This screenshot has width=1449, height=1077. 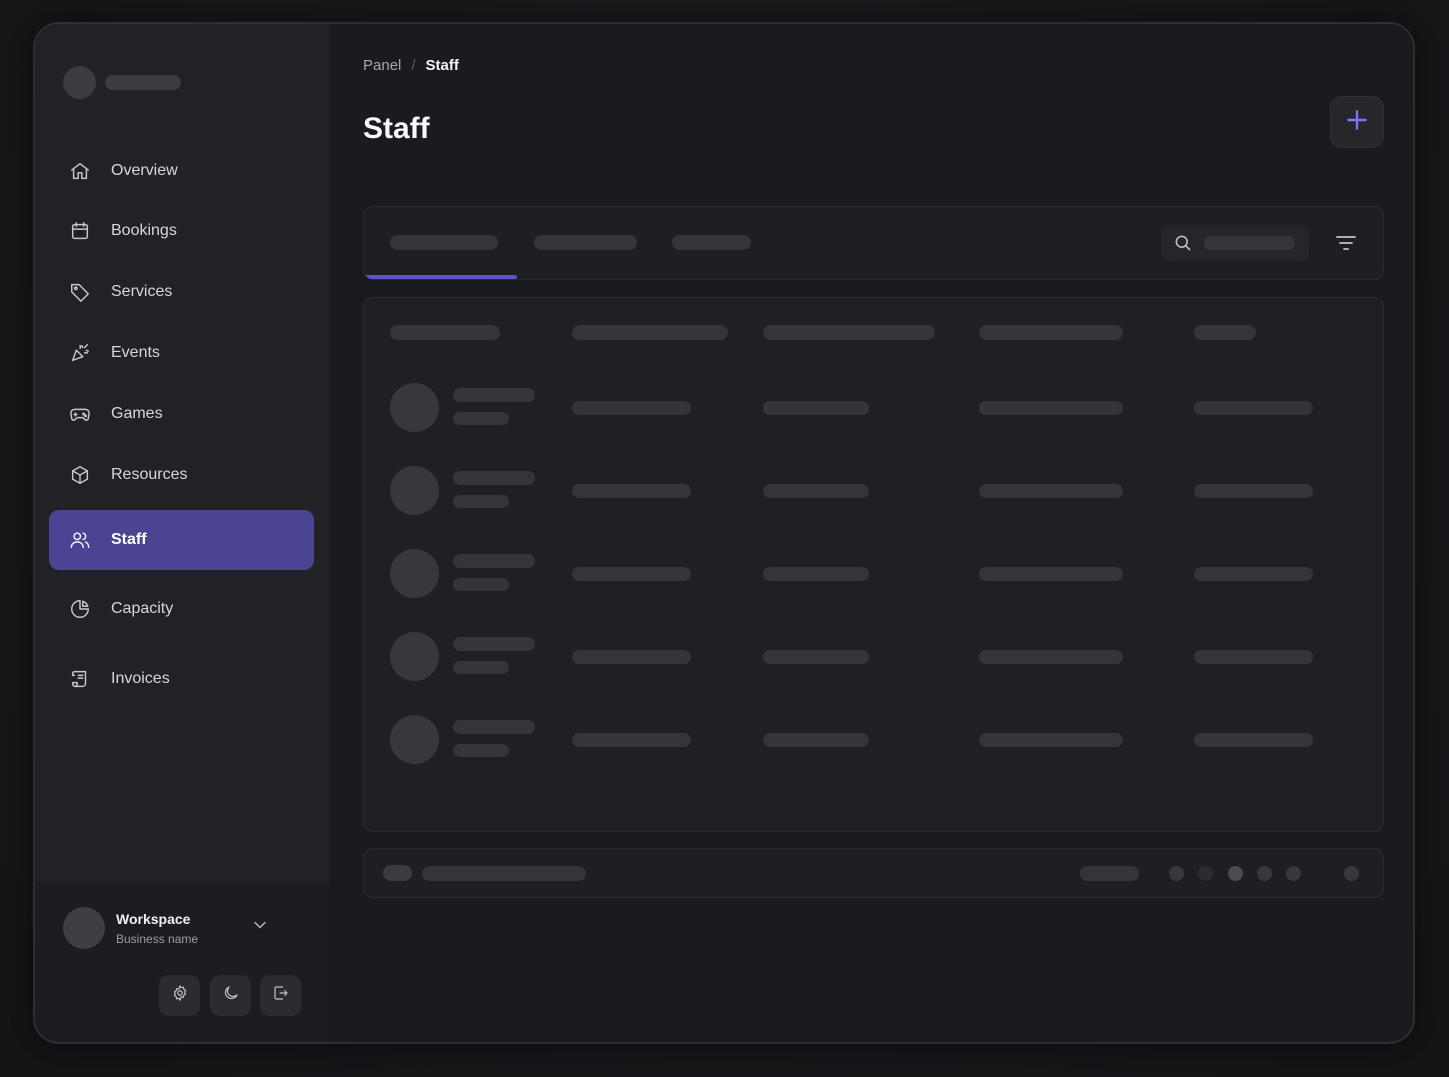 I want to click on page-label-skeleton, so click(x=1109, y=873).